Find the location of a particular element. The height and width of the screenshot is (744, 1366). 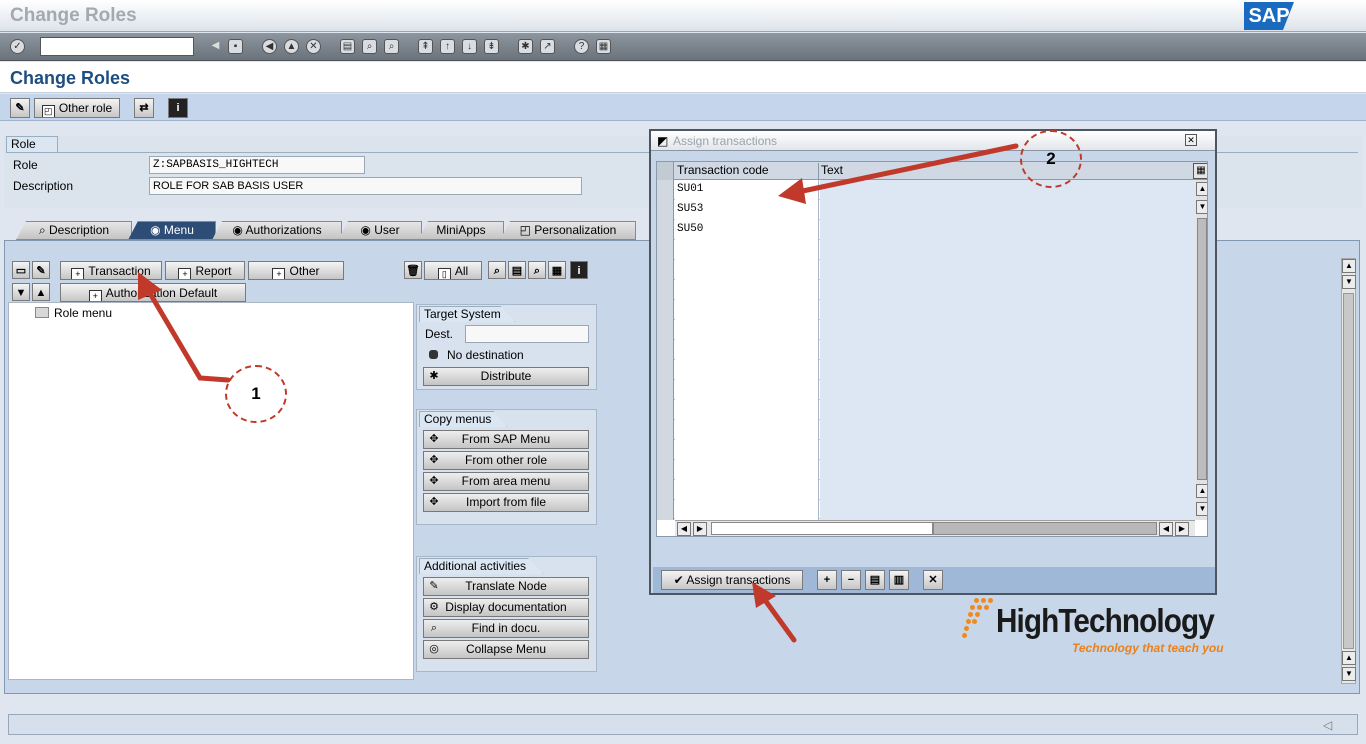

menu-info-icon: i is located at coordinates (579, 270).